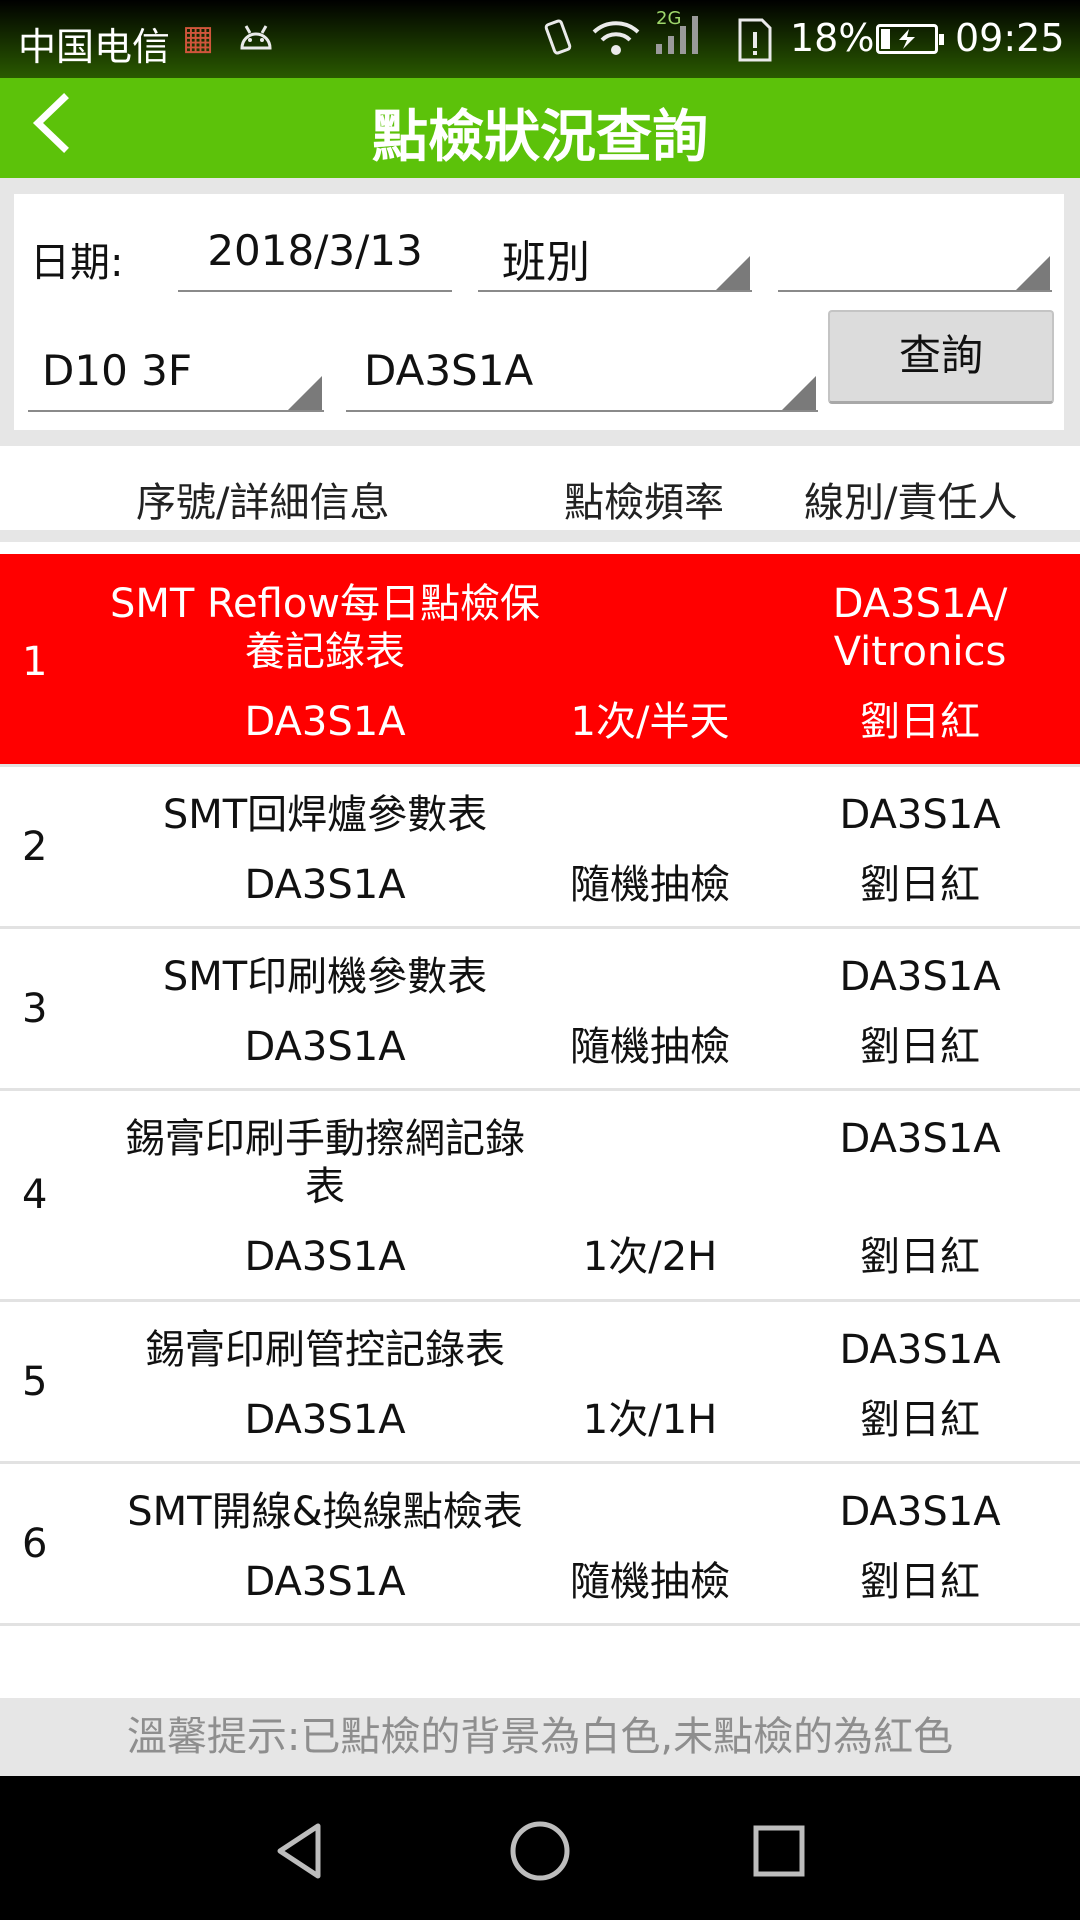 This screenshot has height=1920, width=1080. Describe the element at coordinates (540, 1383) in the screenshot. I see `table-row: 5 錫膏印刷管控記錄表 DA3S1A 1次/1H DA3S1A 劉日紅` at that location.